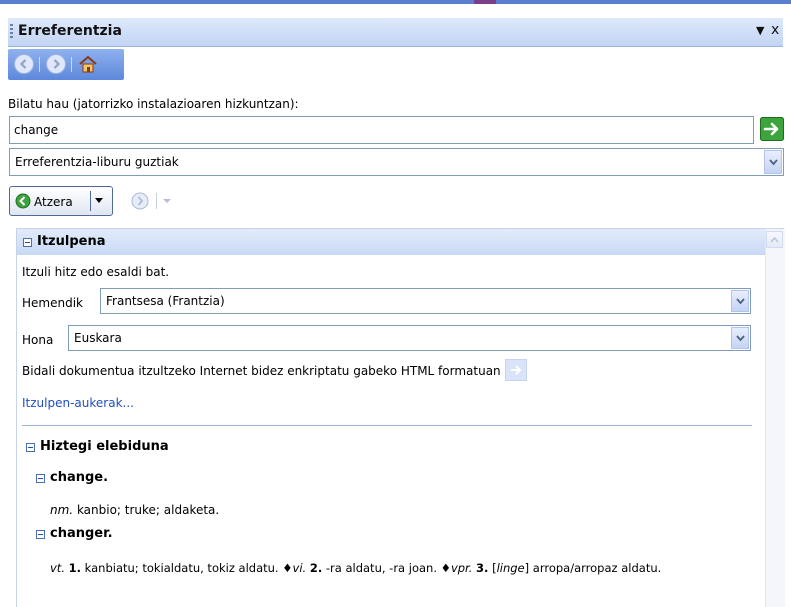 The height and width of the screenshot is (607, 791). What do you see at coordinates (391, 242) in the screenshot?
I see `translation-section-header: Itzulpena` at bounding box center [391, 242].